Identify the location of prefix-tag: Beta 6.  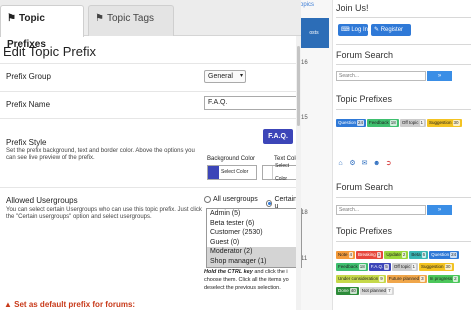
(419, 255).